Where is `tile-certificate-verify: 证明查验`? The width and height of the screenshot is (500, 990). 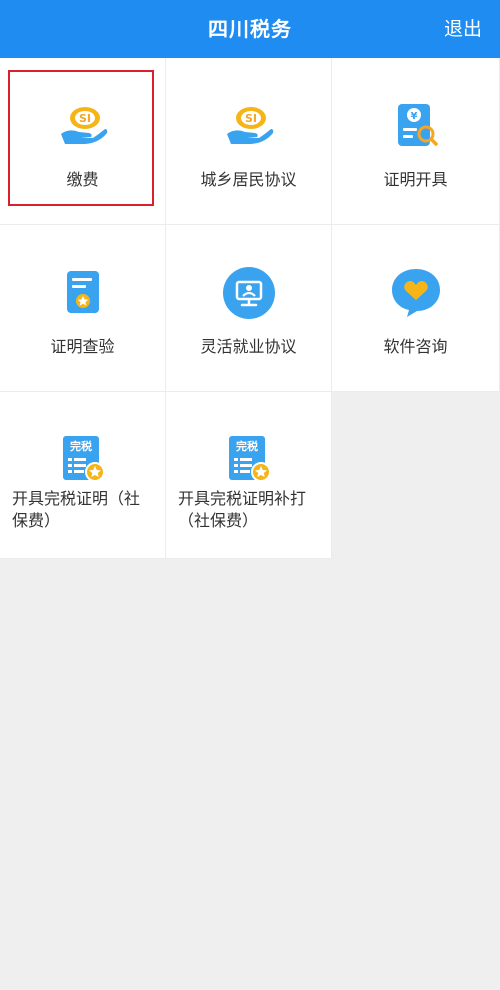
tile-certificate-verify: 证明查验 is located at coordinates (83, 308).